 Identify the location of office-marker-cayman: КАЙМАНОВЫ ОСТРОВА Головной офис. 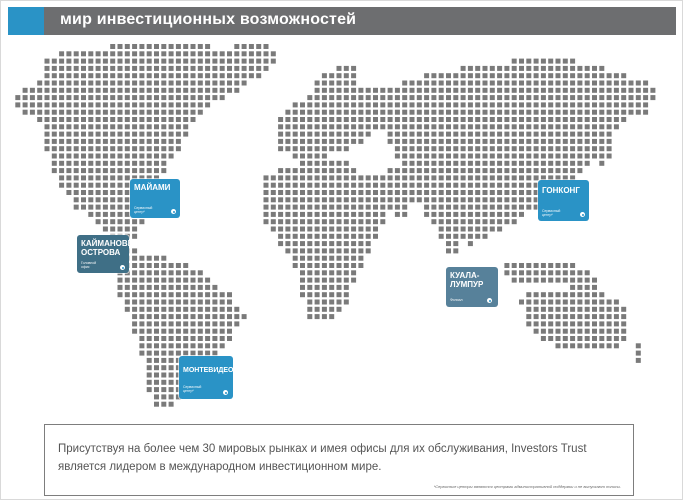
(106, 254).